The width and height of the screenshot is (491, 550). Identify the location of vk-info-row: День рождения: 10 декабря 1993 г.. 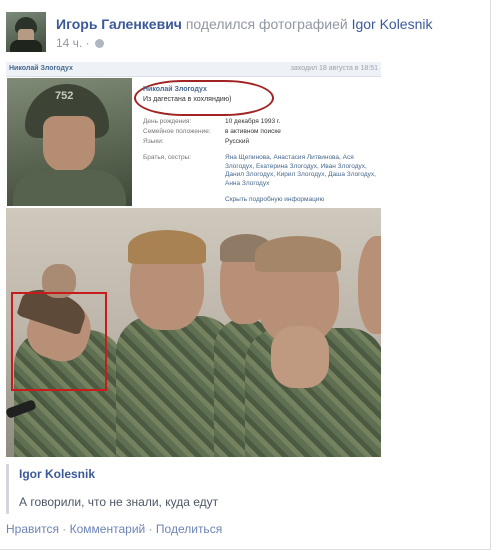
(261, 122).